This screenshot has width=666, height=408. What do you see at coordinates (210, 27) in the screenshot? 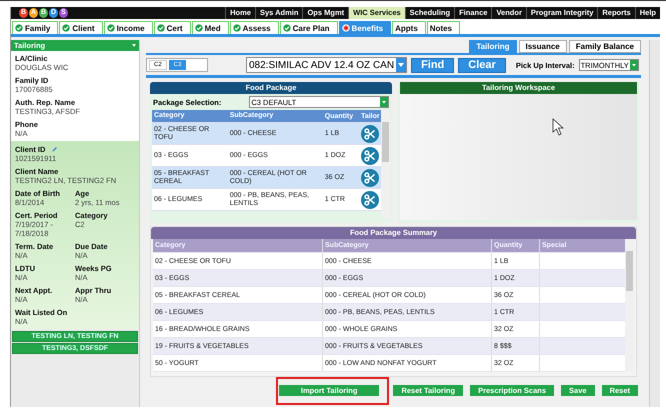
I see `tab: Med` at bounding box center [210, 27].